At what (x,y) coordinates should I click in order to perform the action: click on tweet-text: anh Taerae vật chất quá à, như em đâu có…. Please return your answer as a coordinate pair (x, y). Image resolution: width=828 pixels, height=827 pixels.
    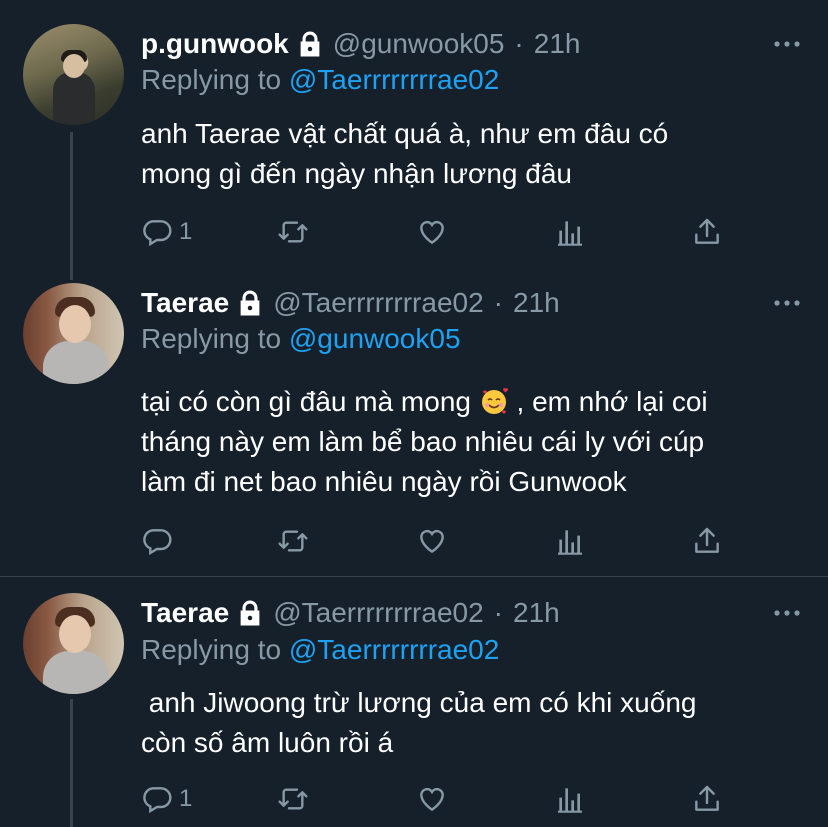
    Looking at the image, I should click on (476, 154).